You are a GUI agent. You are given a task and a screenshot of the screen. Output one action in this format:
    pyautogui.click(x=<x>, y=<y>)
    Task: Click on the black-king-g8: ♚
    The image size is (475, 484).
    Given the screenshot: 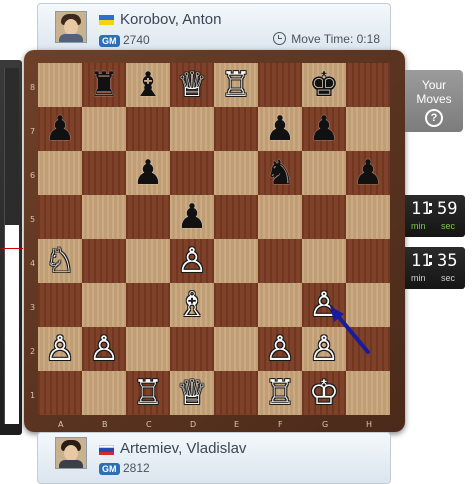 What is the action you would take?
    pyautogui.click(x=324, y=85)
    